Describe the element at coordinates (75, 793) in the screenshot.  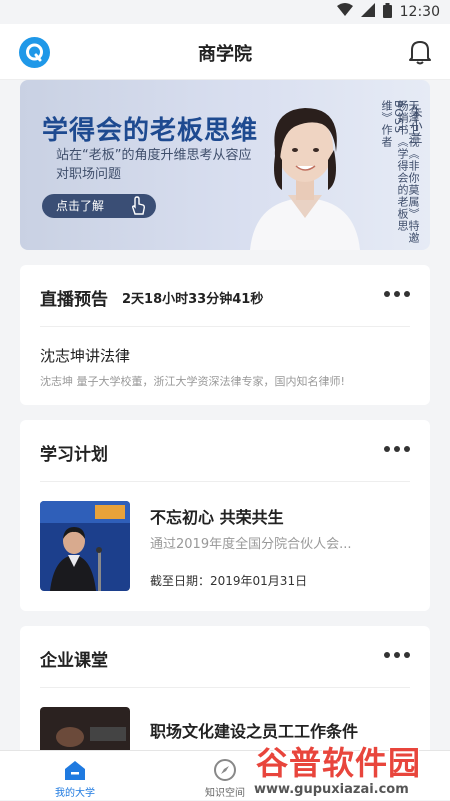
I see `tab-label: 我的大学` at that location.